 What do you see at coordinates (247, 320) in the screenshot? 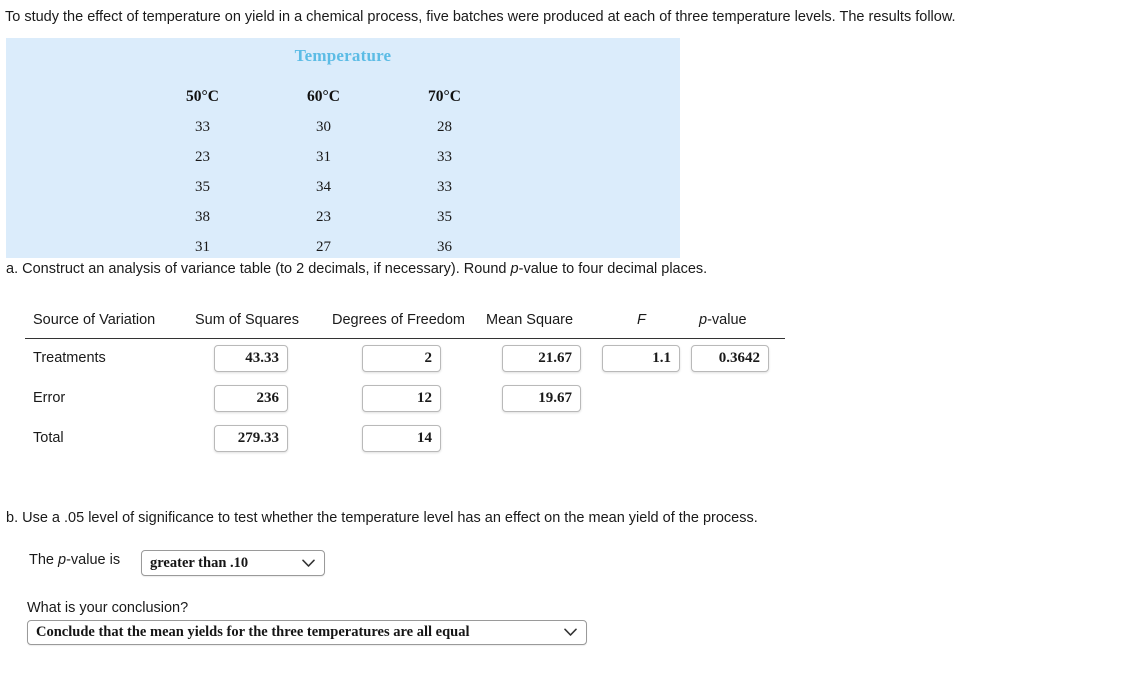
I see `header-sum-of-squares: Sum of Squares` at bounding box center [247, 320].